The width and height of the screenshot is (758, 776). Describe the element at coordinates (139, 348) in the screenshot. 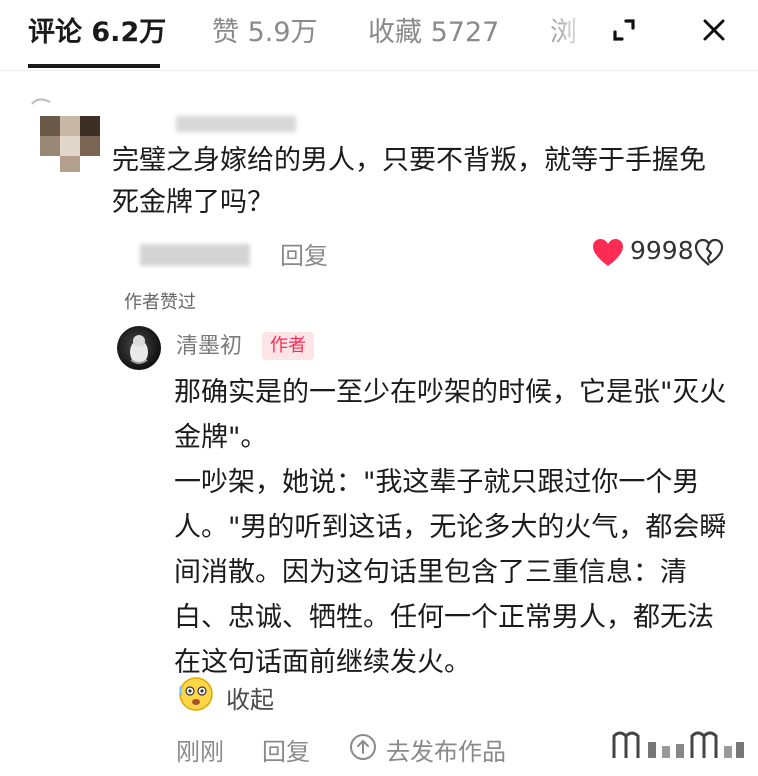

I see `reply-avatar` at that location.